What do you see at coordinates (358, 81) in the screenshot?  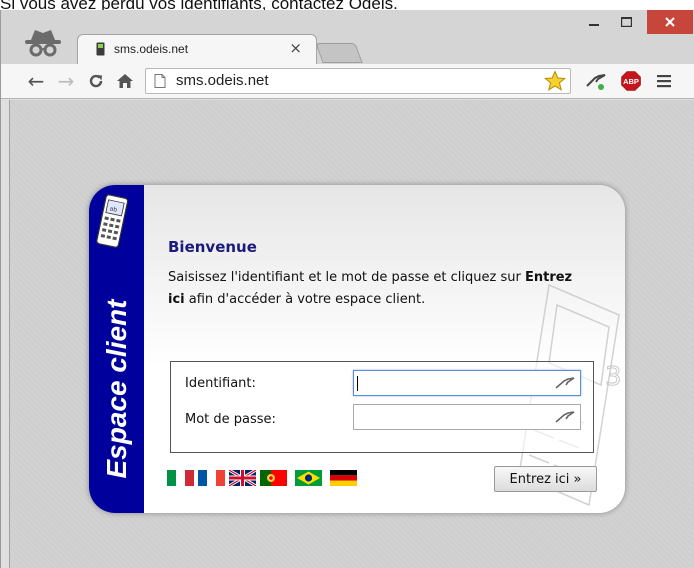 I see `address-bar: sms.odeis.net` at bounding box center [358, 81].